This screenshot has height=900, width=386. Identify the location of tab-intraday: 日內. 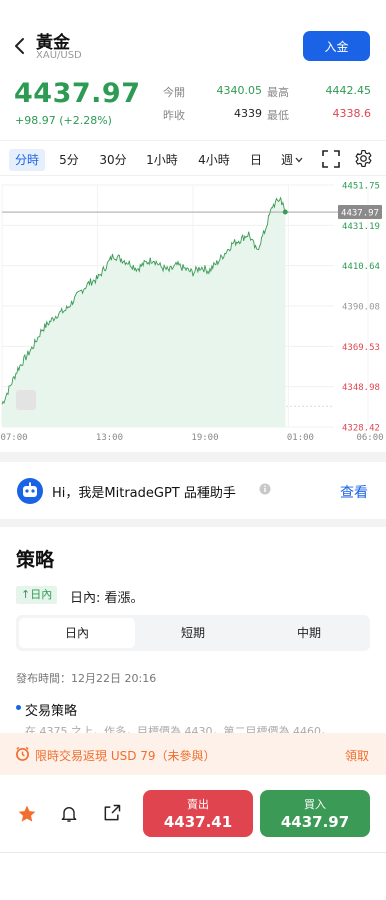
(77, 633).